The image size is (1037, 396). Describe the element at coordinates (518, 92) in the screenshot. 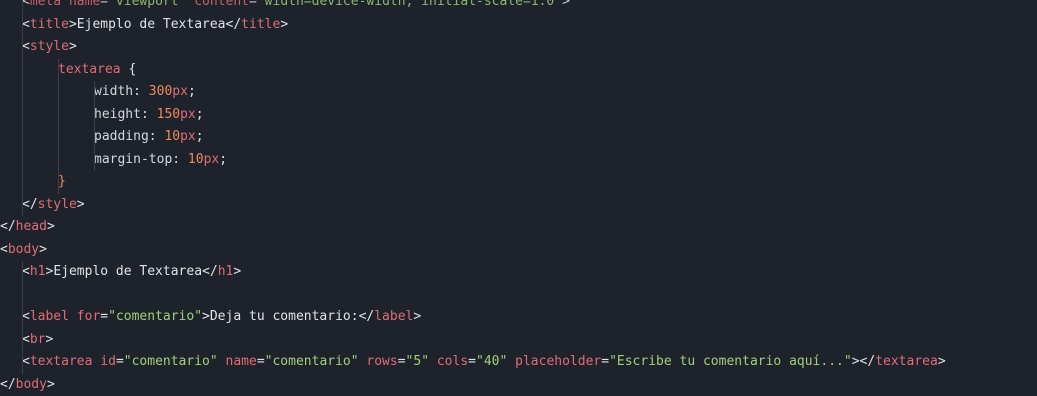

I see `code-line-width: width: 300px;` at that location.